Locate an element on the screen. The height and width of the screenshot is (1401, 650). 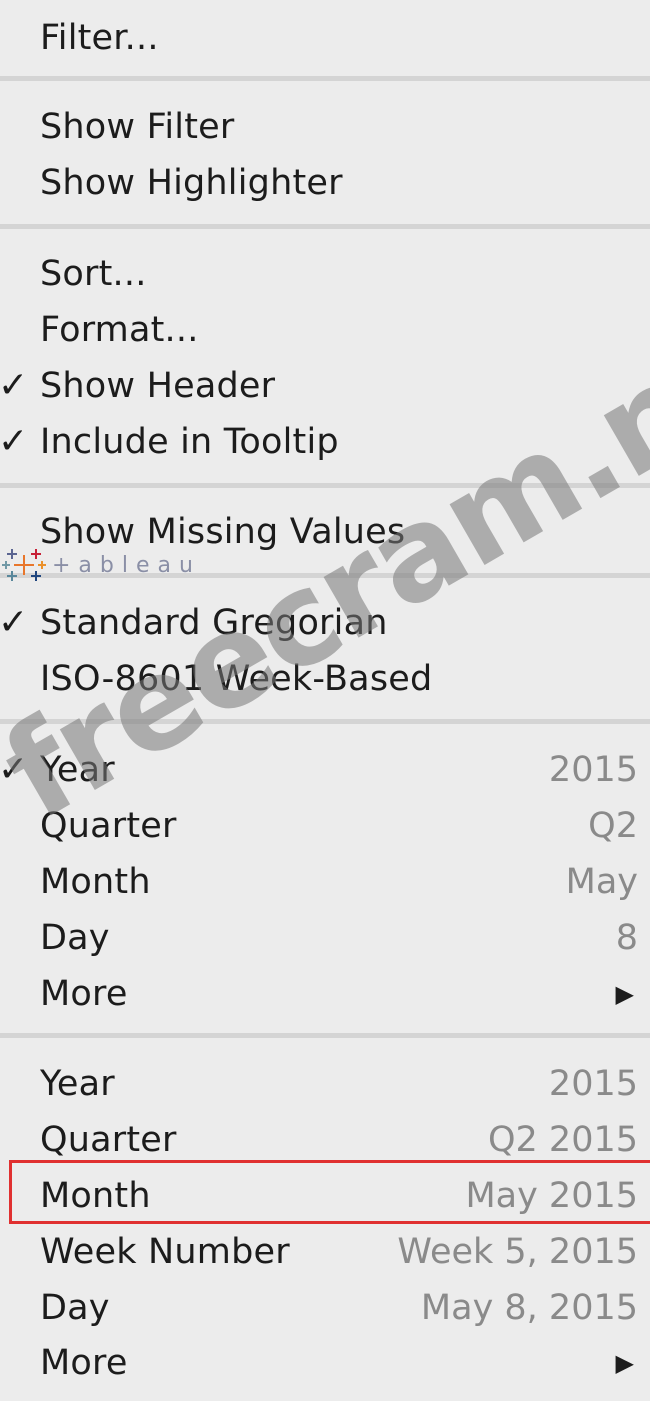
menu-item-label: Include in Tooltip is located at coordinates (189, 442).